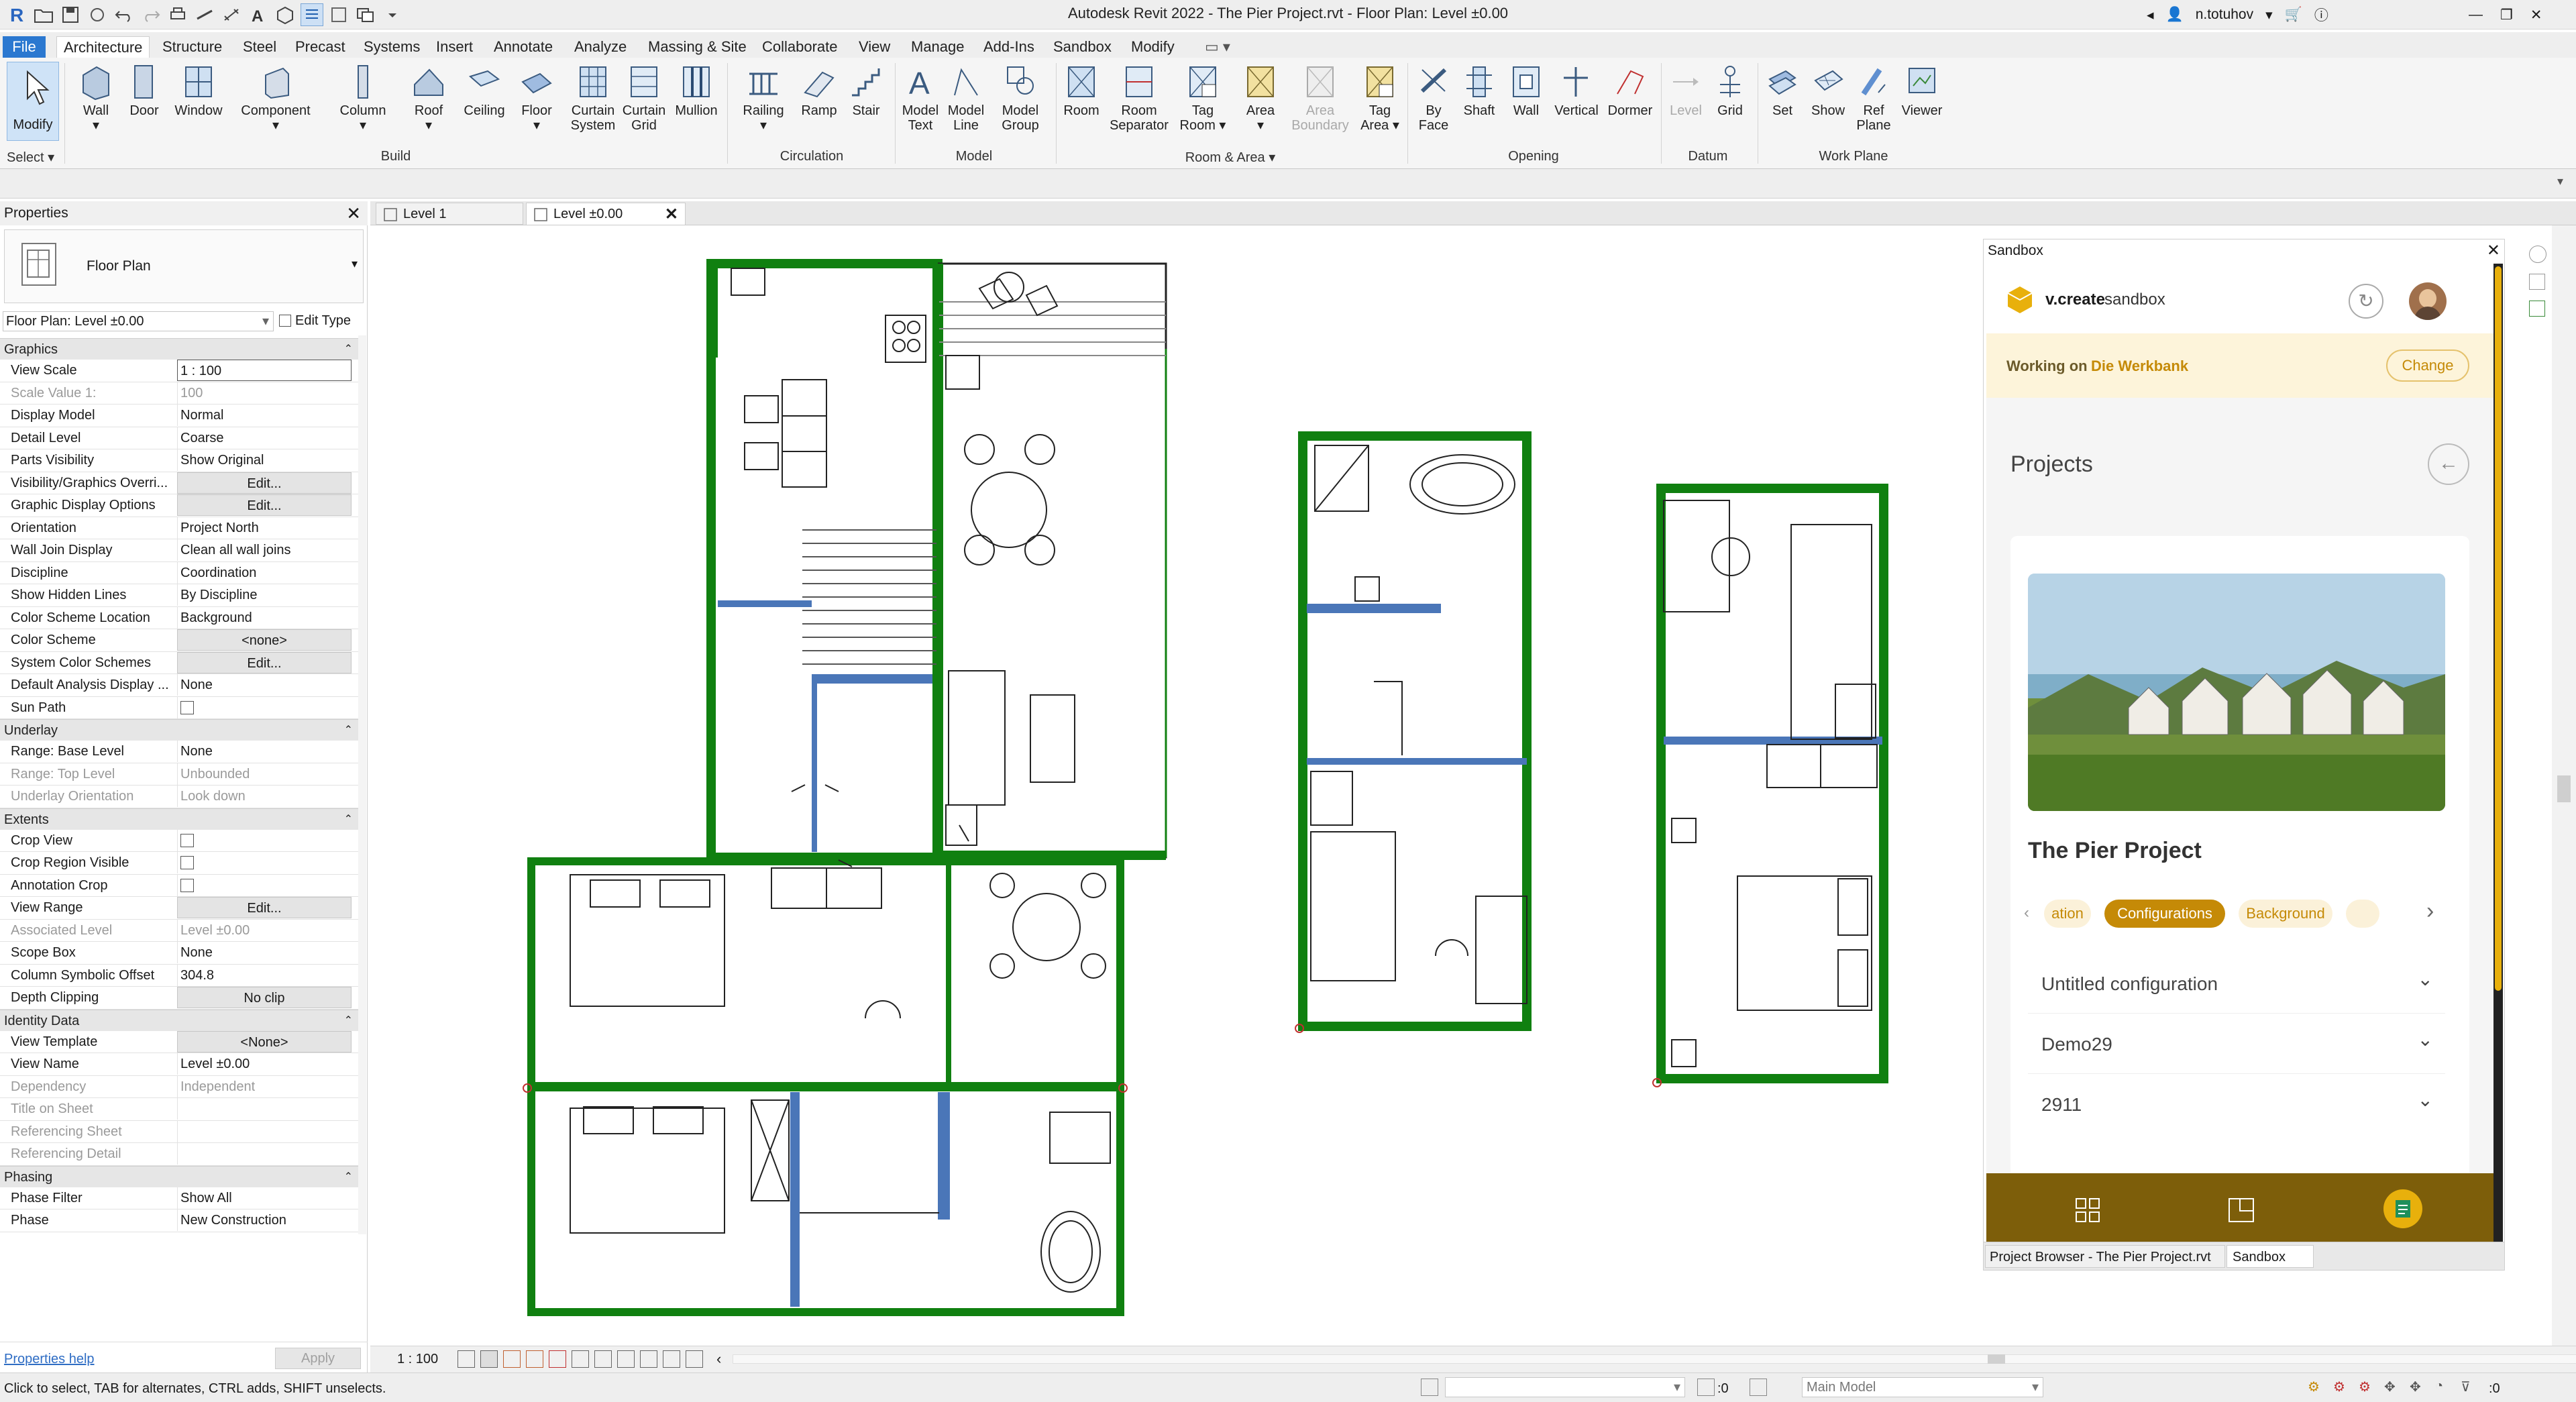 Image resolution: width=2576 pixels, height=1402 pixels. What do you see at coordinates (1009, 47) in the screenshot?
I see `tab-add-ins: Add-Ins` at bounding box center [1009, 47].